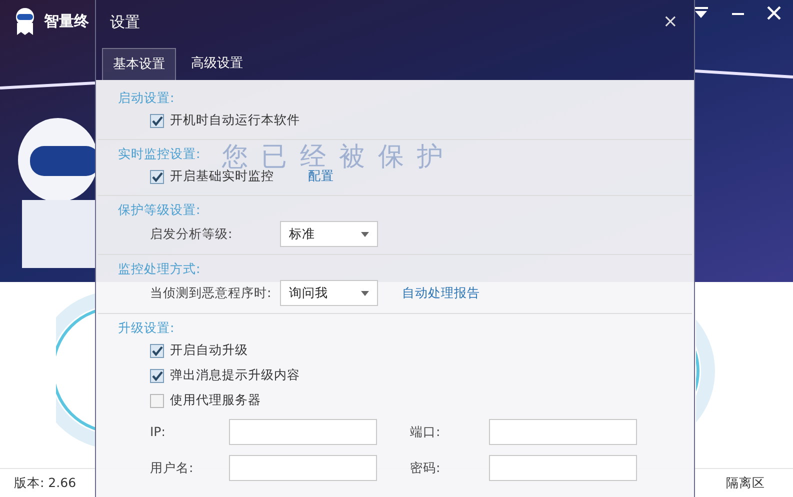 This screenshot has height=497, width=793. What do you see at coordinates (215, 400) in the screenshot?
I see `checkbox-label: 使用代理服务器` at bounding box center [215, 400].